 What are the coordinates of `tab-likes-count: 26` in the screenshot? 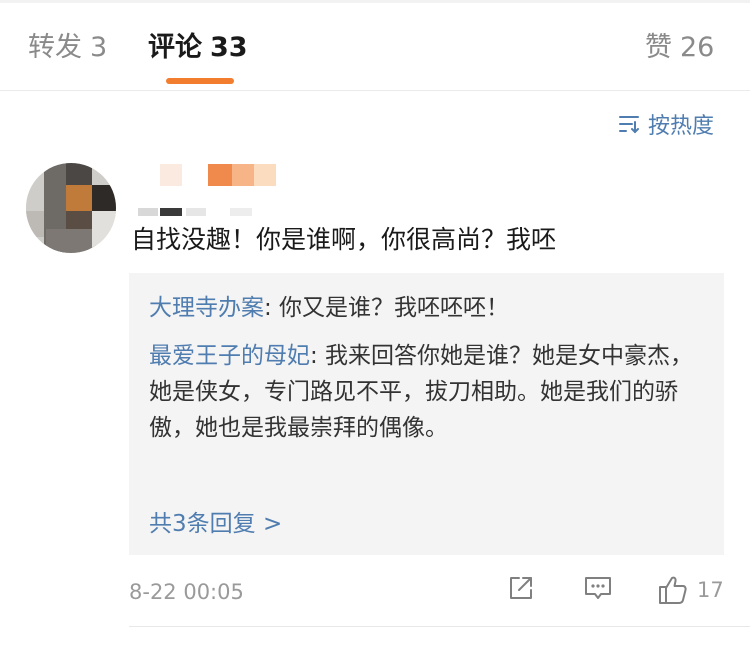 It's located at (697, 47).